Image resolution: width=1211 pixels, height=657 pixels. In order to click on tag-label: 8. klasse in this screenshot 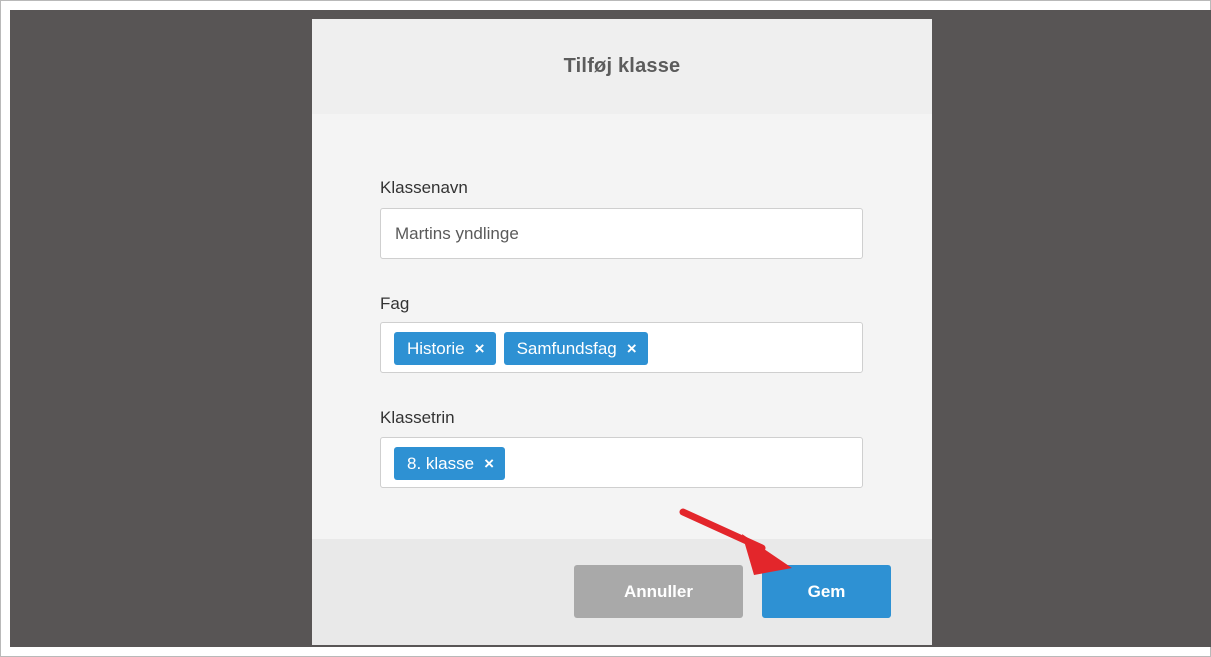, I will do `click(441, 463)`.